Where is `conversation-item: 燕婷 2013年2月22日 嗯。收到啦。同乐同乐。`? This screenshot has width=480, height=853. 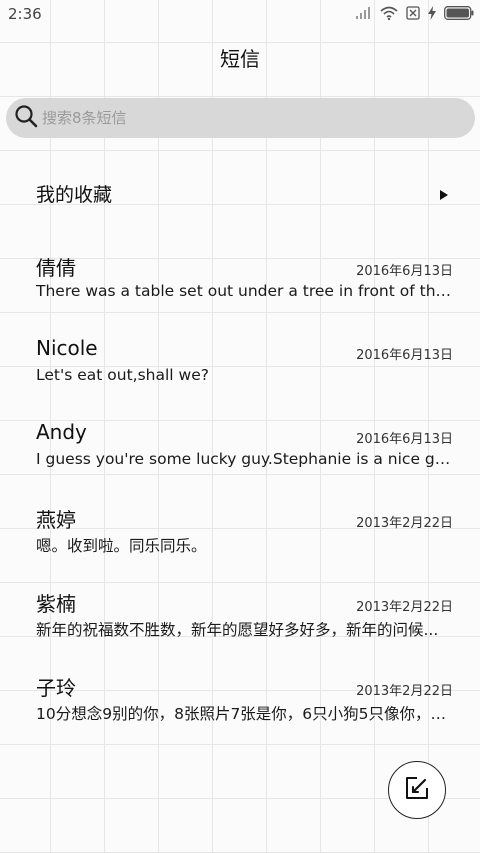
conversation-item: 燕婷 2013年2月22日 嗯。收到啦。同乐同乐。 is located at coordinates (240, 544).